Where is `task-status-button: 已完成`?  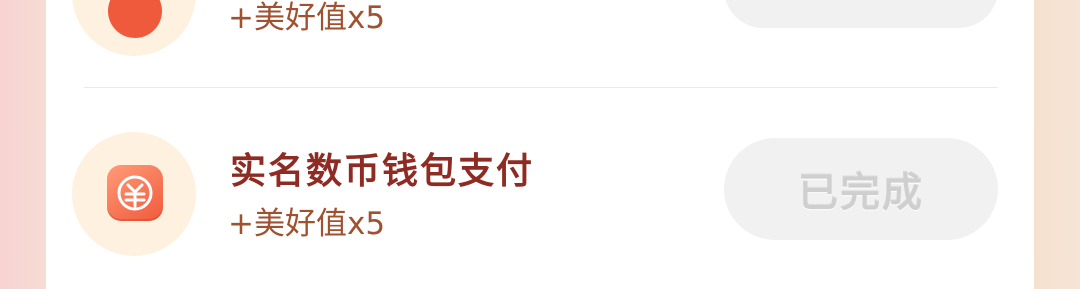 task-status-button: 已完成 is located at coordinates (861, 189).